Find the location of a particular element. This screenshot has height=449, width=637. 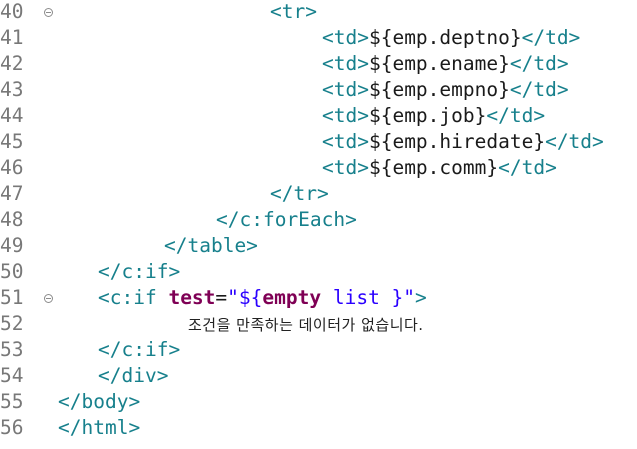

code-text: 조건을 만족하는 데이터가 없습니다. is located at coordinates (306, 323).